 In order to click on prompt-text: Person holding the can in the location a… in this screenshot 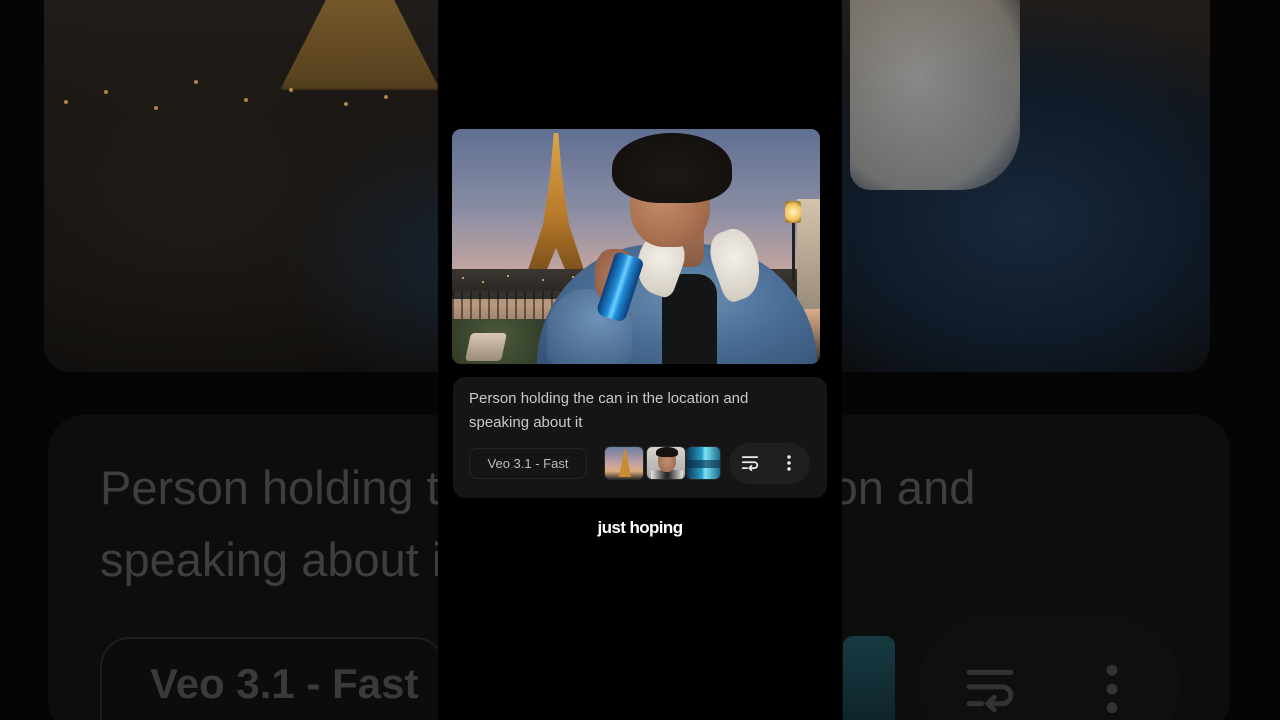, I will do `click(609, 410)`.